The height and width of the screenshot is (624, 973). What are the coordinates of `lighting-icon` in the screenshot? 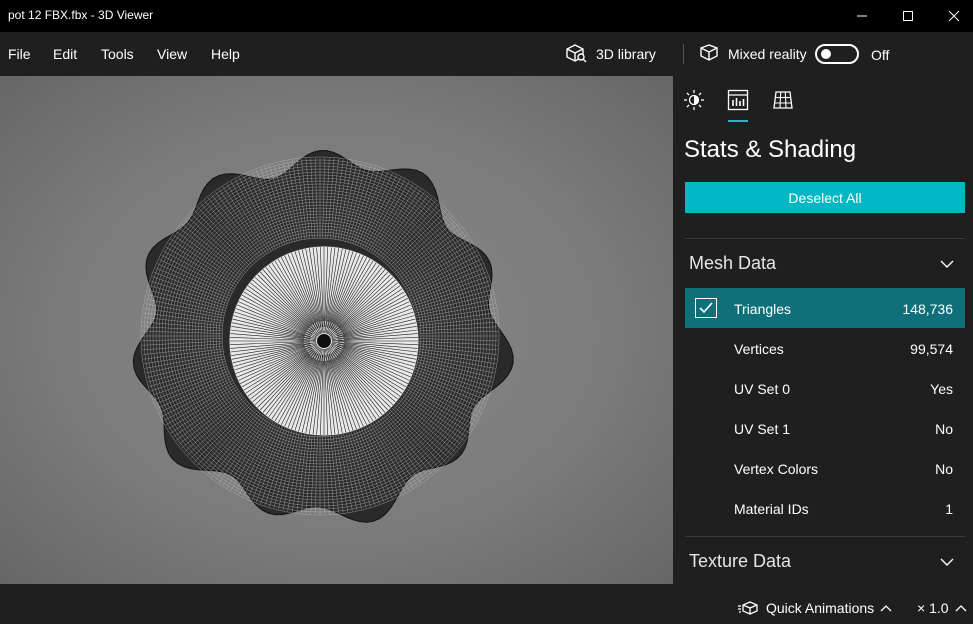 It's located at (694, 100).